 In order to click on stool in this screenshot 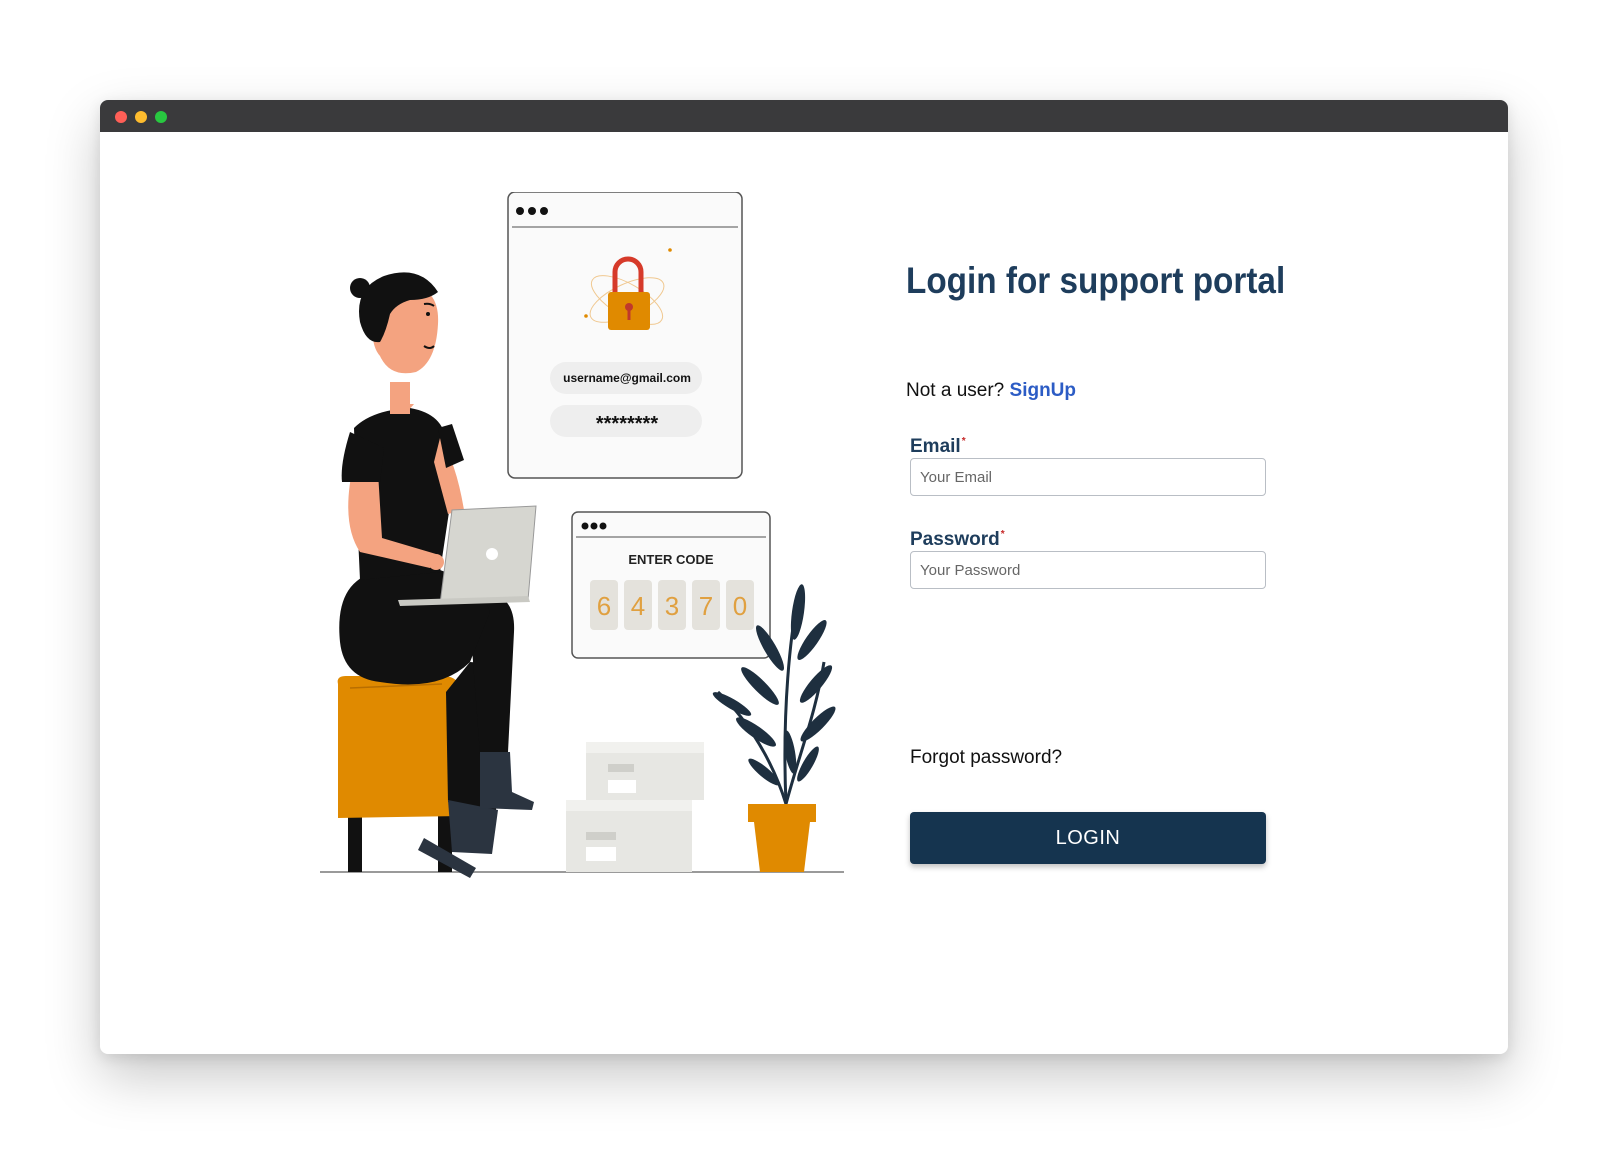, I will do `click(399, 774)`.